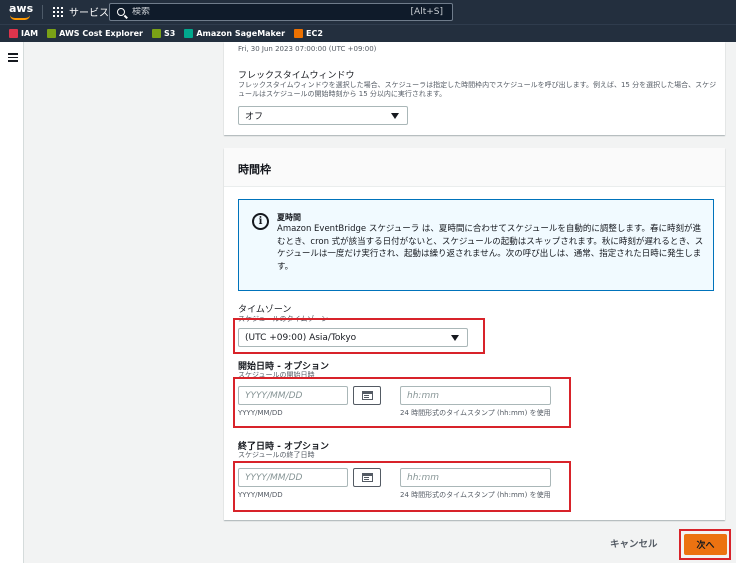 The width and height of the screenshot is (736, 563). Describe the element at coordinates (101, 33) in the screenshot. I see `favorite-label: AWS Cost Explorer` at that location.